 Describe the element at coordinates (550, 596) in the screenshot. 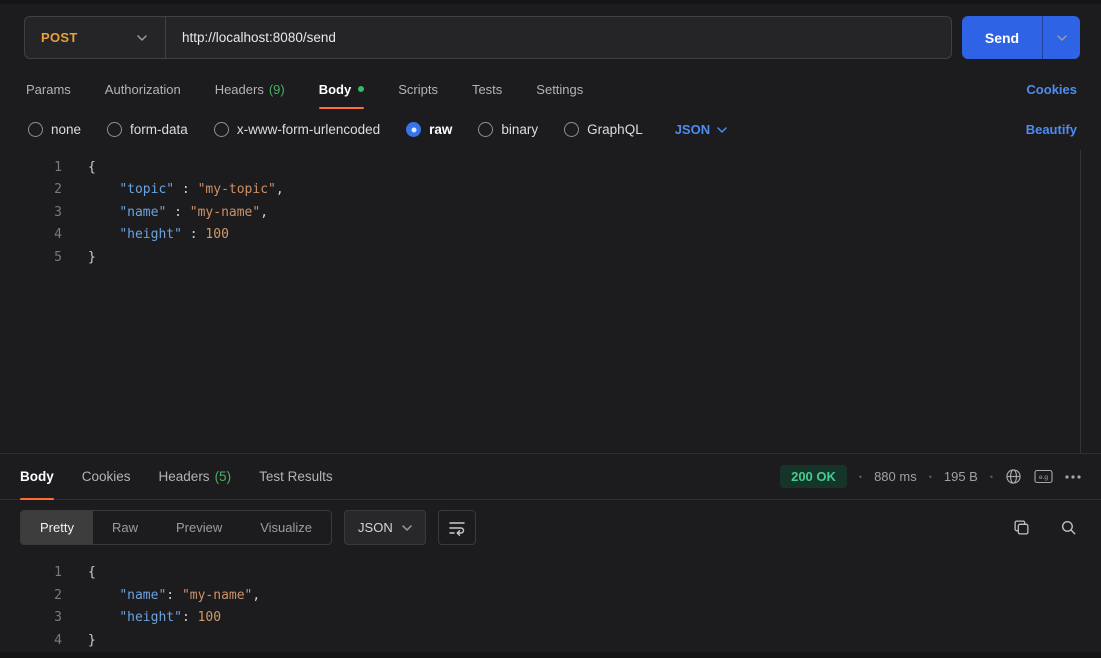

I see `code-line: 2 "name": "my-name",` at that location.